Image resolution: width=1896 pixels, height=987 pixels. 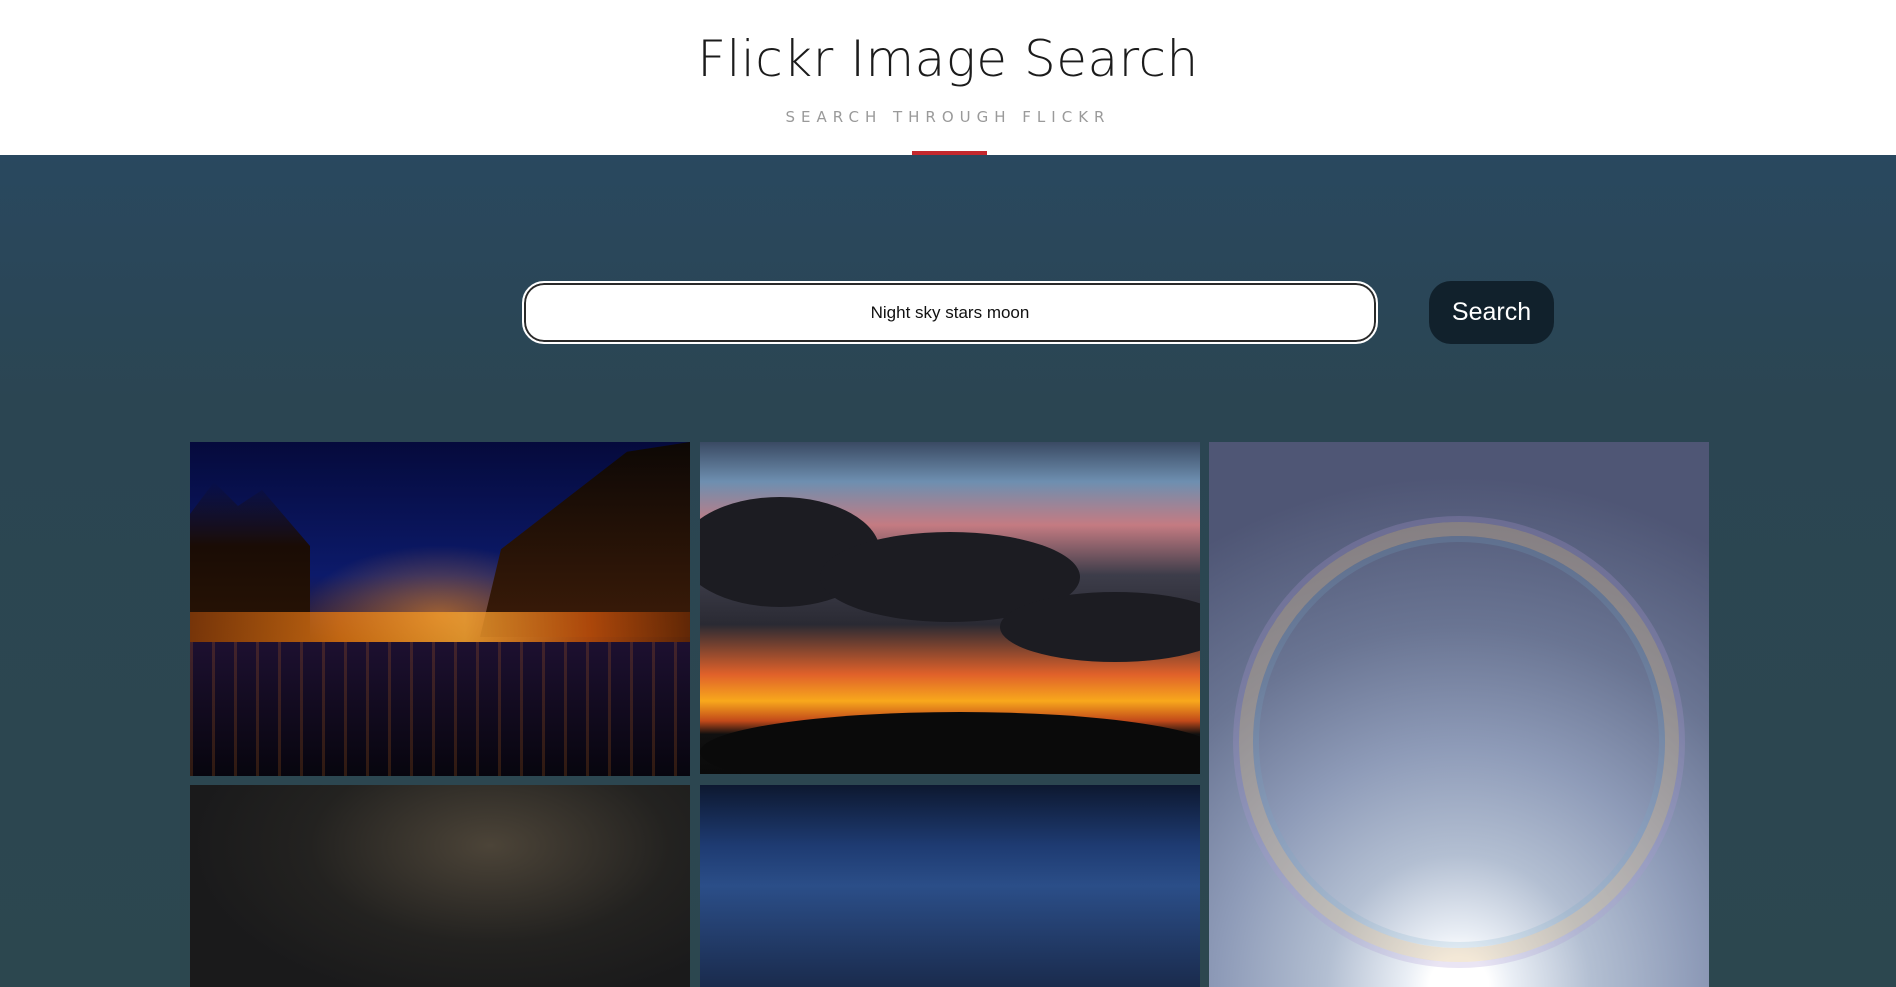 What do you see at coordinates (948, 117) in the screenshot?
I see `page-subtitle: SEARCH THROUGH FLICKR` at bounding box center [948, 117].